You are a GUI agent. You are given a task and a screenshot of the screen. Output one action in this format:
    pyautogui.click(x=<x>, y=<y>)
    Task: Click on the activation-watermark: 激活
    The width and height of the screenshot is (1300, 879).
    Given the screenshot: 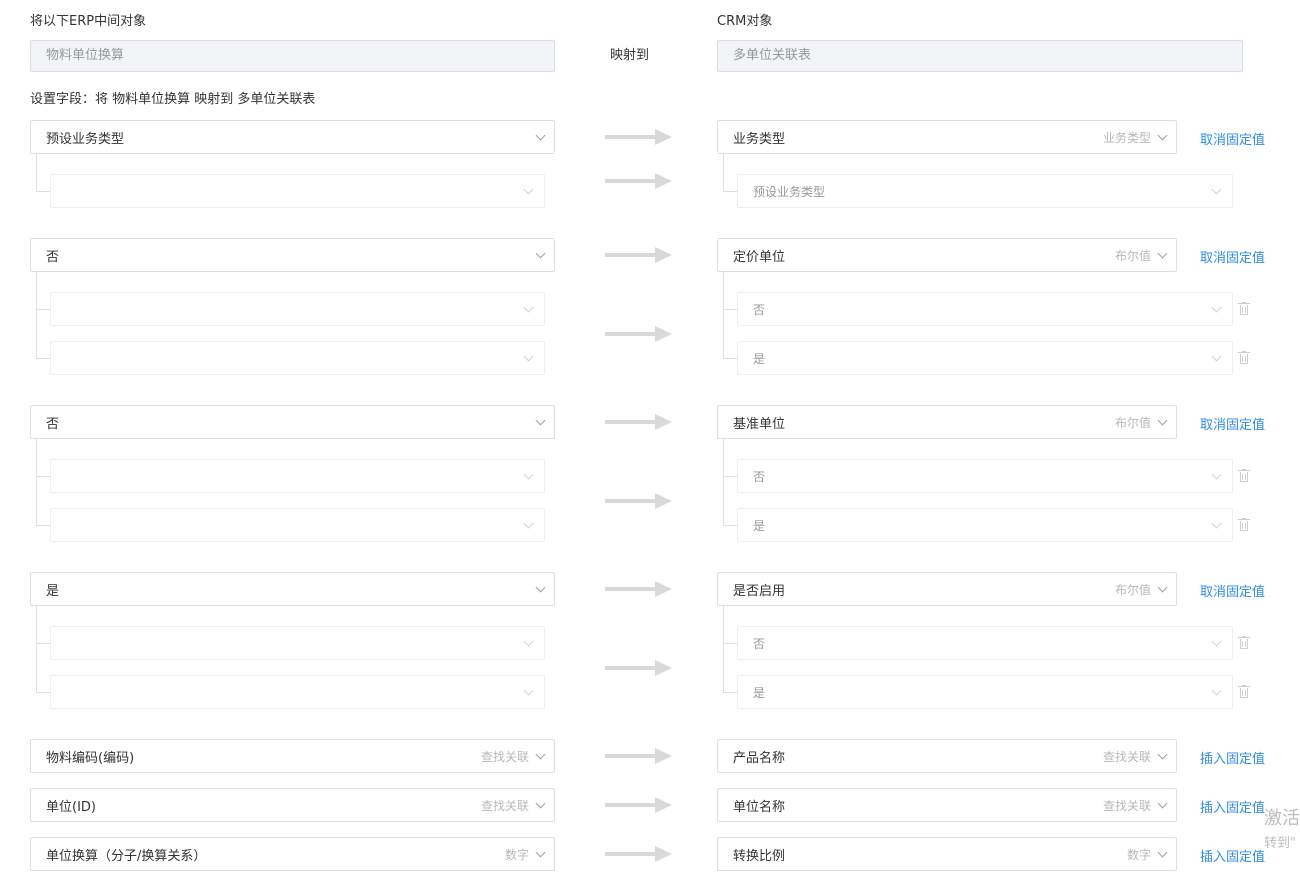 What is the action you would take?
    pyautogui.click(x=1282, y=818)
    